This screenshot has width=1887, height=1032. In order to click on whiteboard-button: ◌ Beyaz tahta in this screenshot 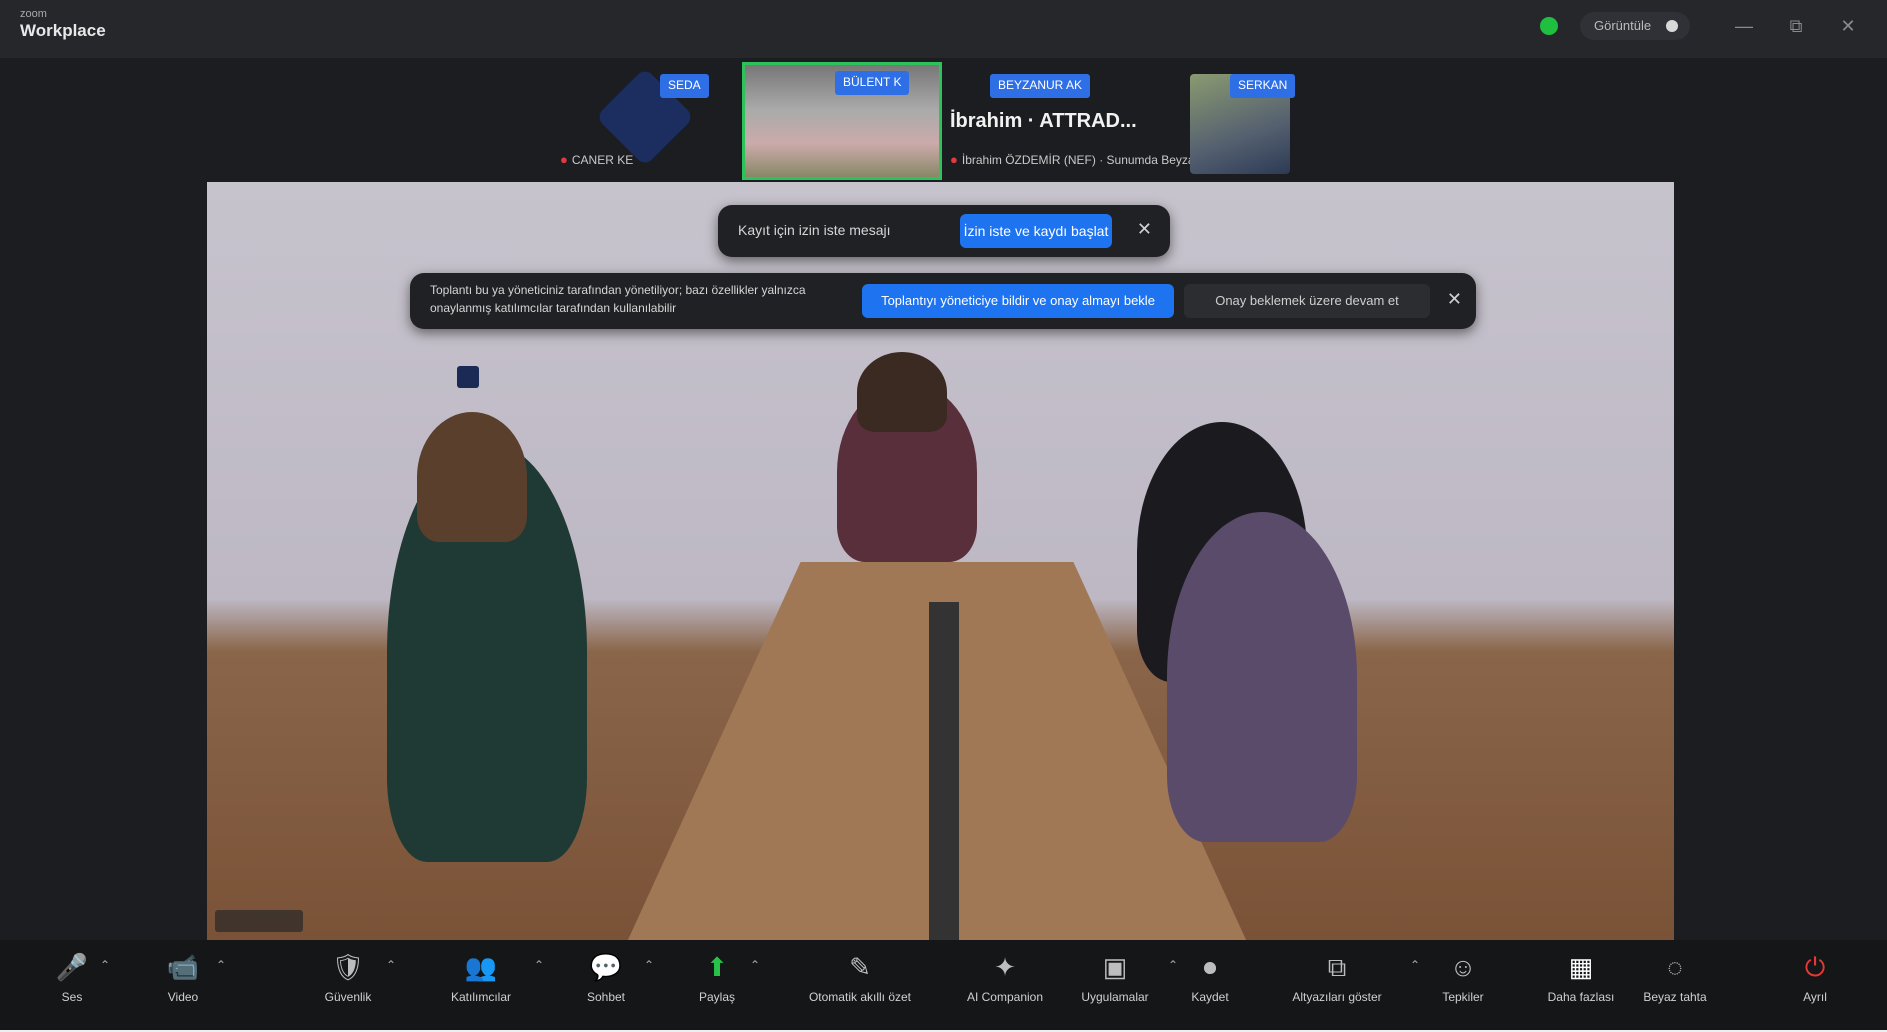, I will do `click(1675, 985)`.